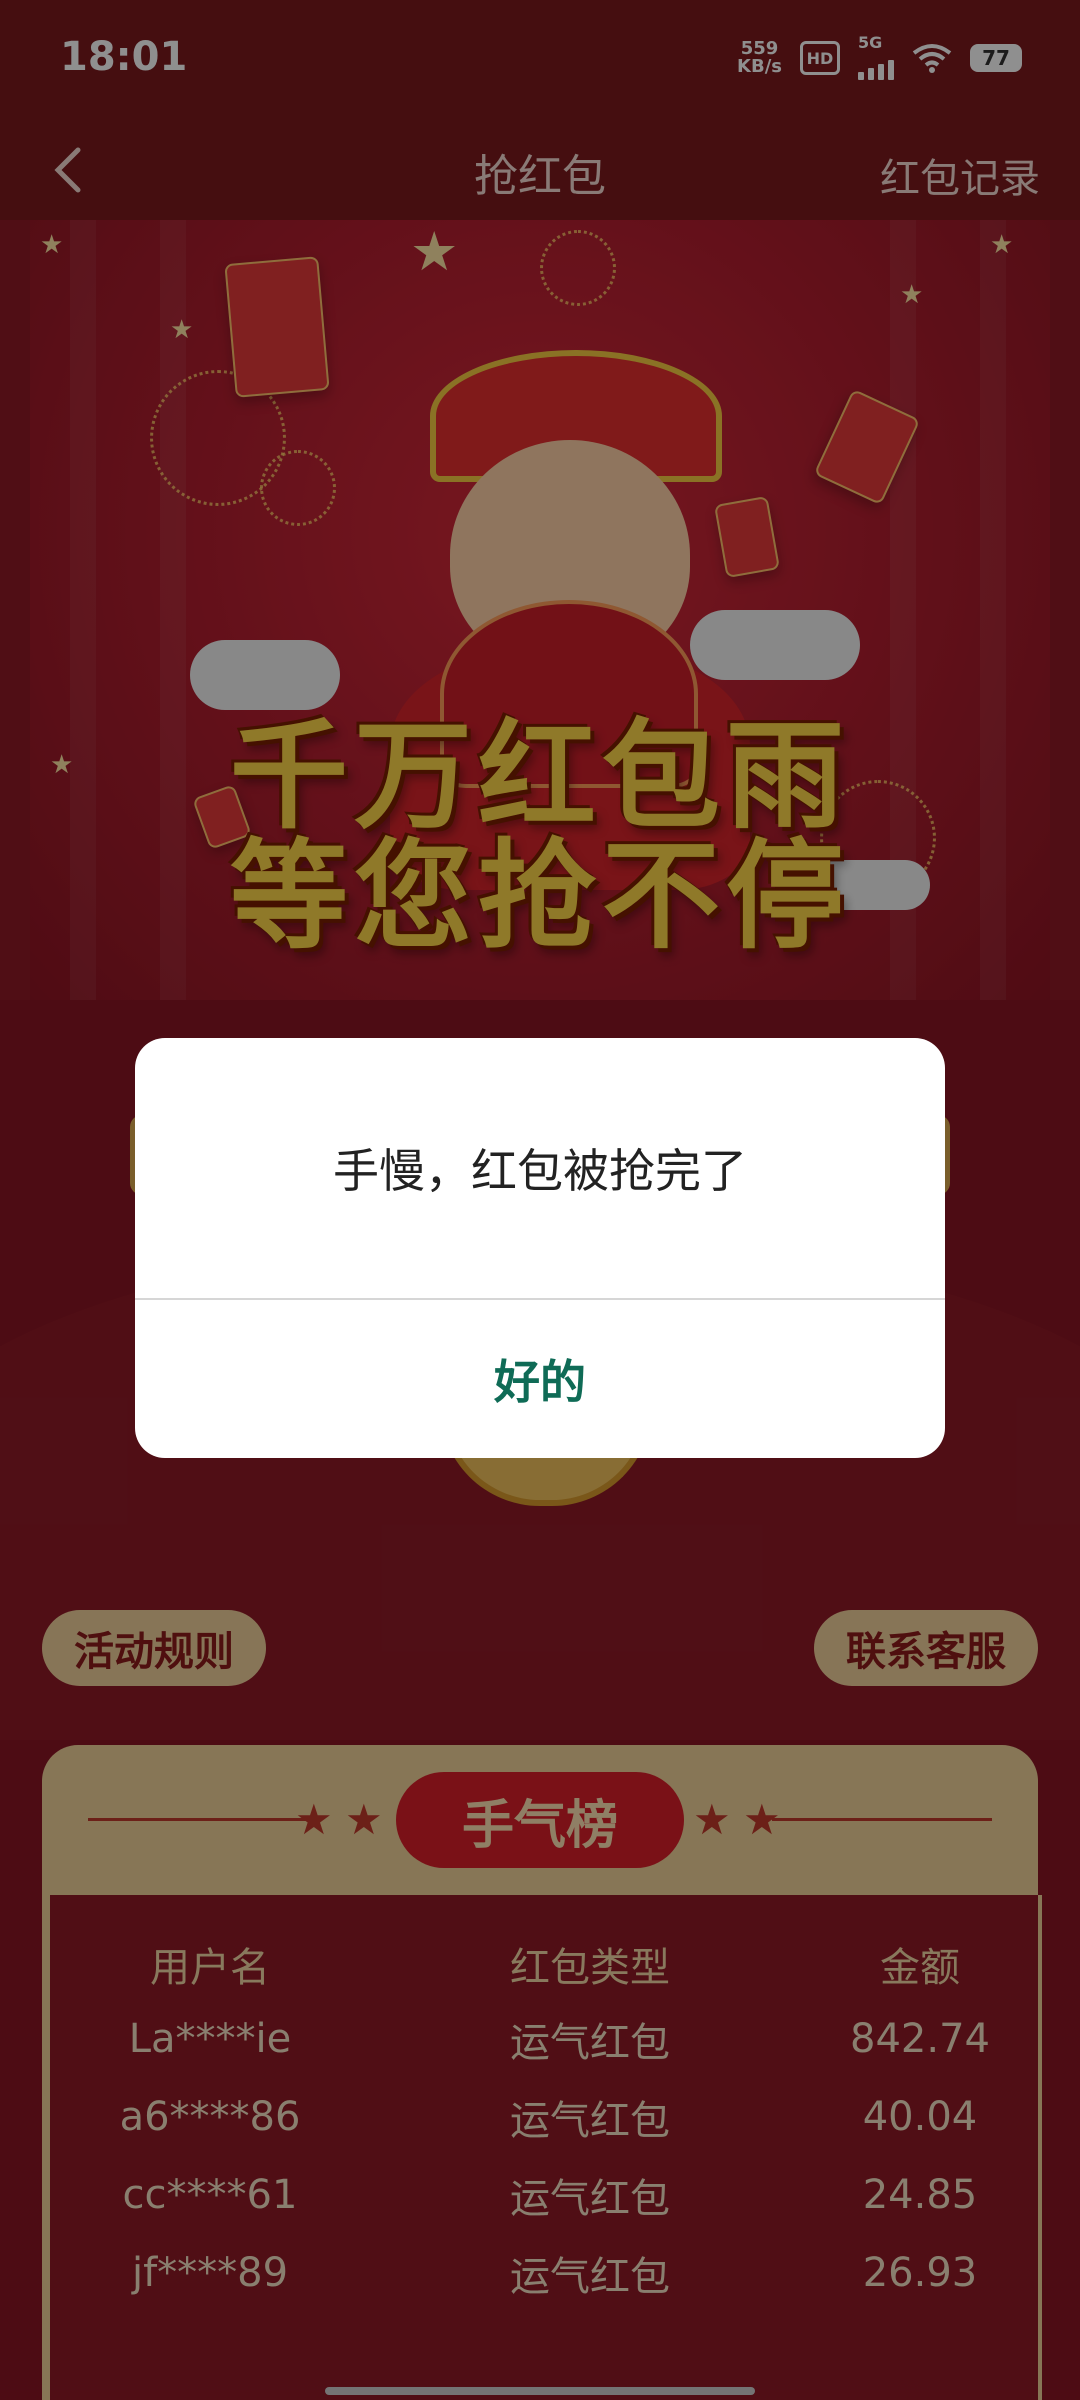 This screenshot has height=2400, width=1080. Describe the element at coordinates (540, 1171) in the screenshot. I see `dialog-message: 手慢，红包被抢完了` at that location.